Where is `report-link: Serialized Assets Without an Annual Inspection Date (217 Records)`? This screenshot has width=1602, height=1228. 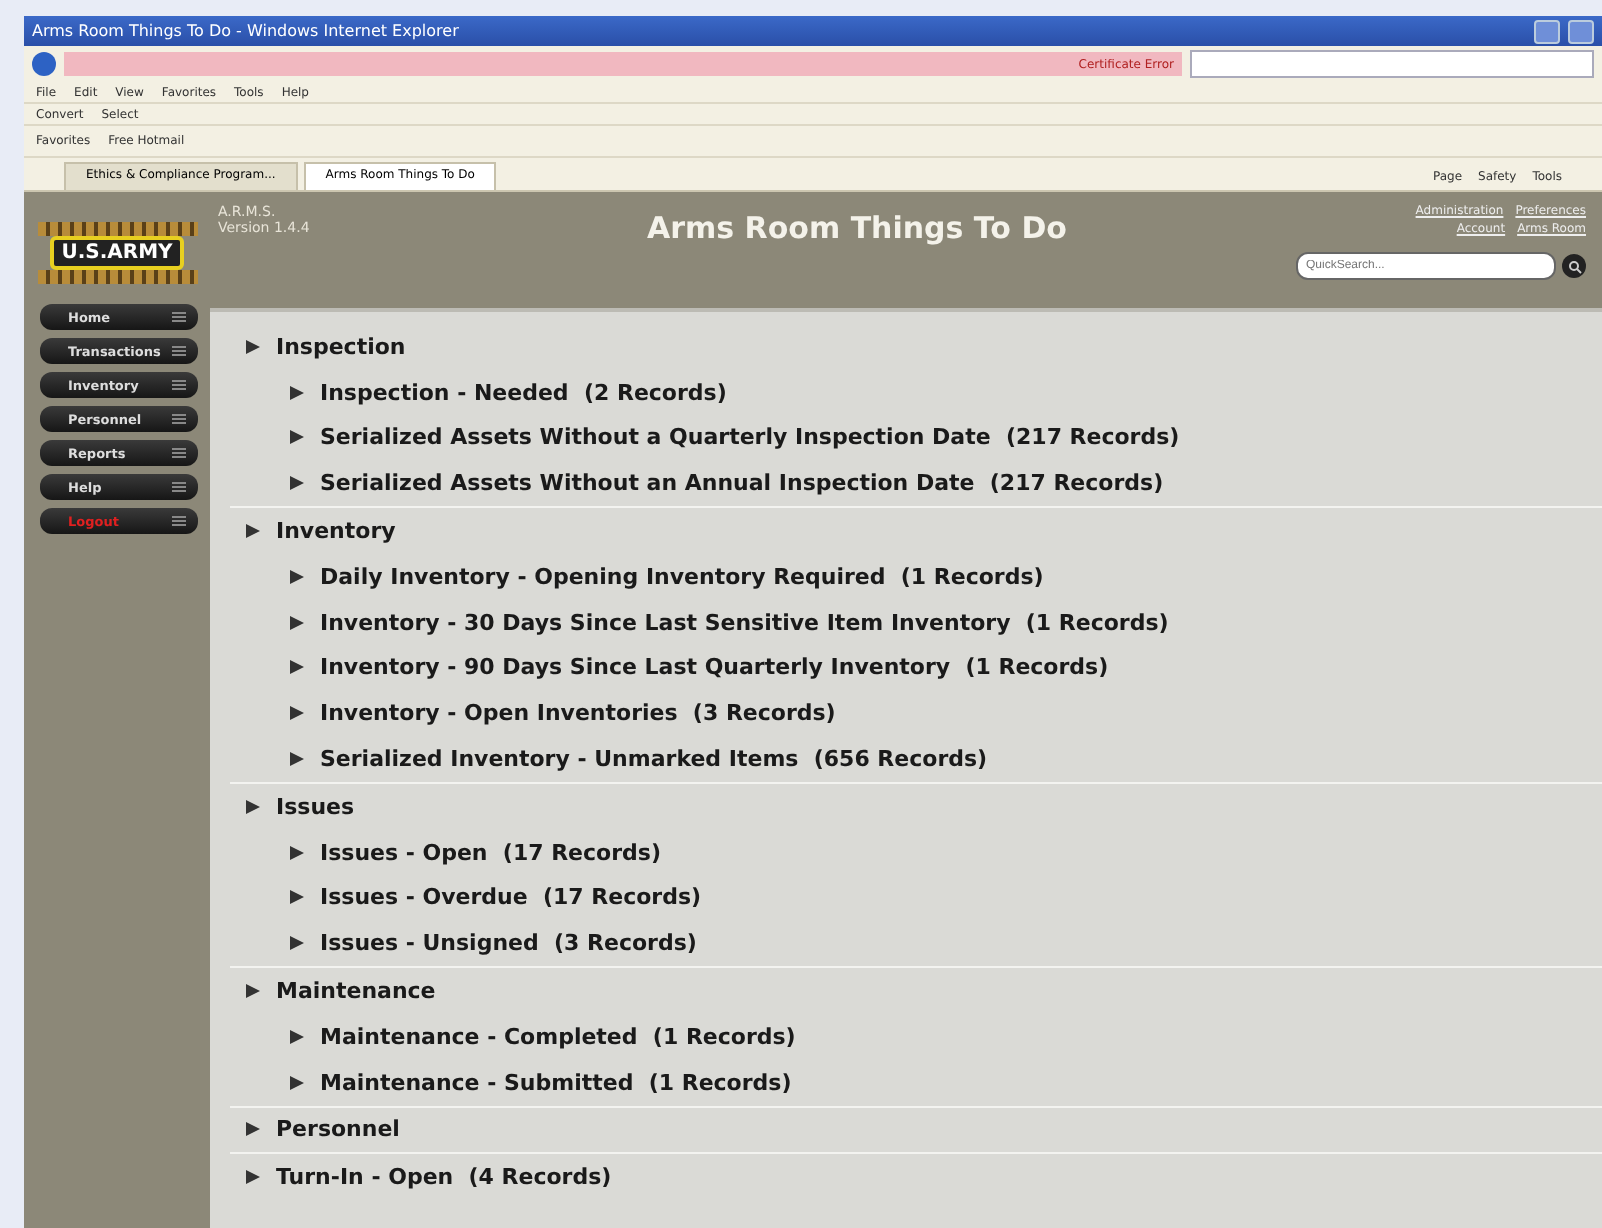 report-link: Serialized Assets Without an Annual Inspection Date (217 Records) is located at coordinates (742, 483).